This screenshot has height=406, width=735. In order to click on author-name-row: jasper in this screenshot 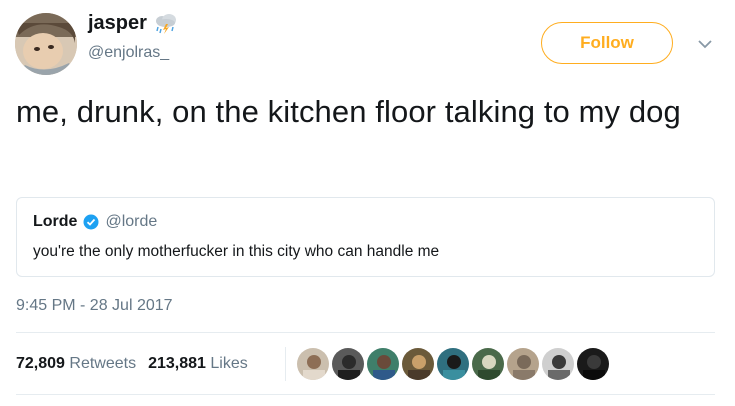, I will do `click(133, 23)`.